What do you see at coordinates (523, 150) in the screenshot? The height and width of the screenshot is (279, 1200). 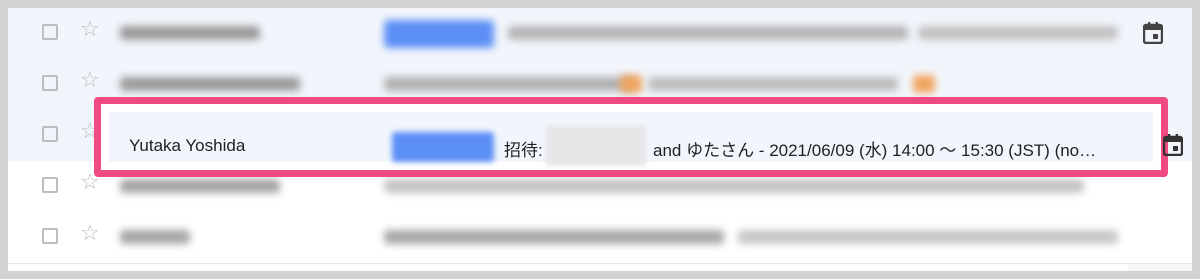 I see `subject-prefix: 招待:` at bounding box center [523, 150].